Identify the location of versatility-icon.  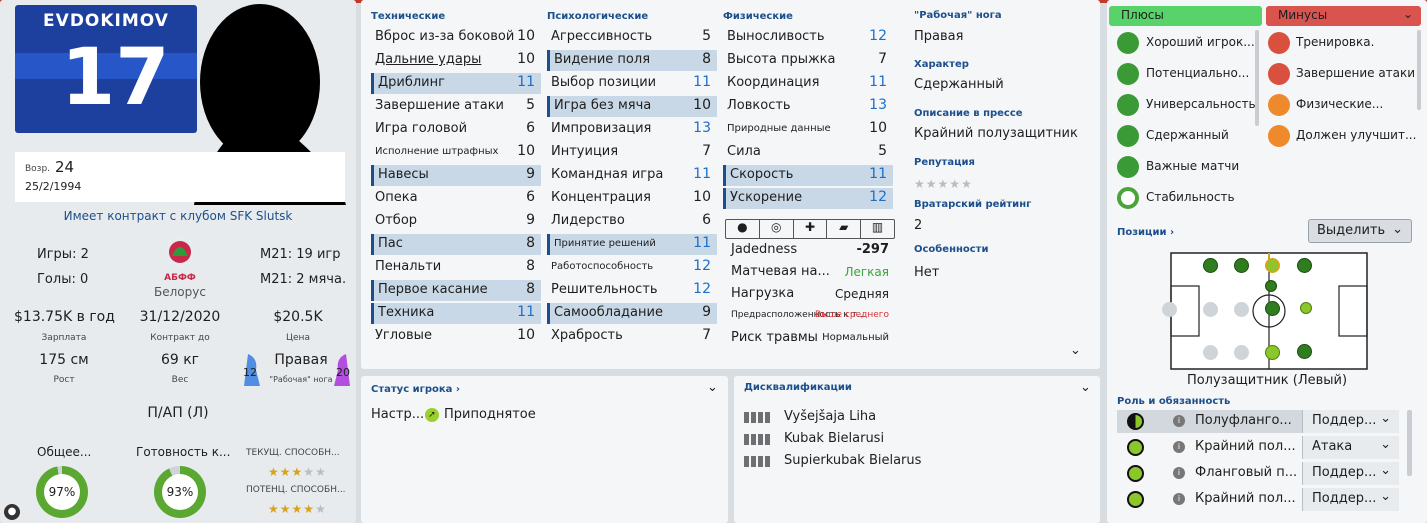
(1128, 105).